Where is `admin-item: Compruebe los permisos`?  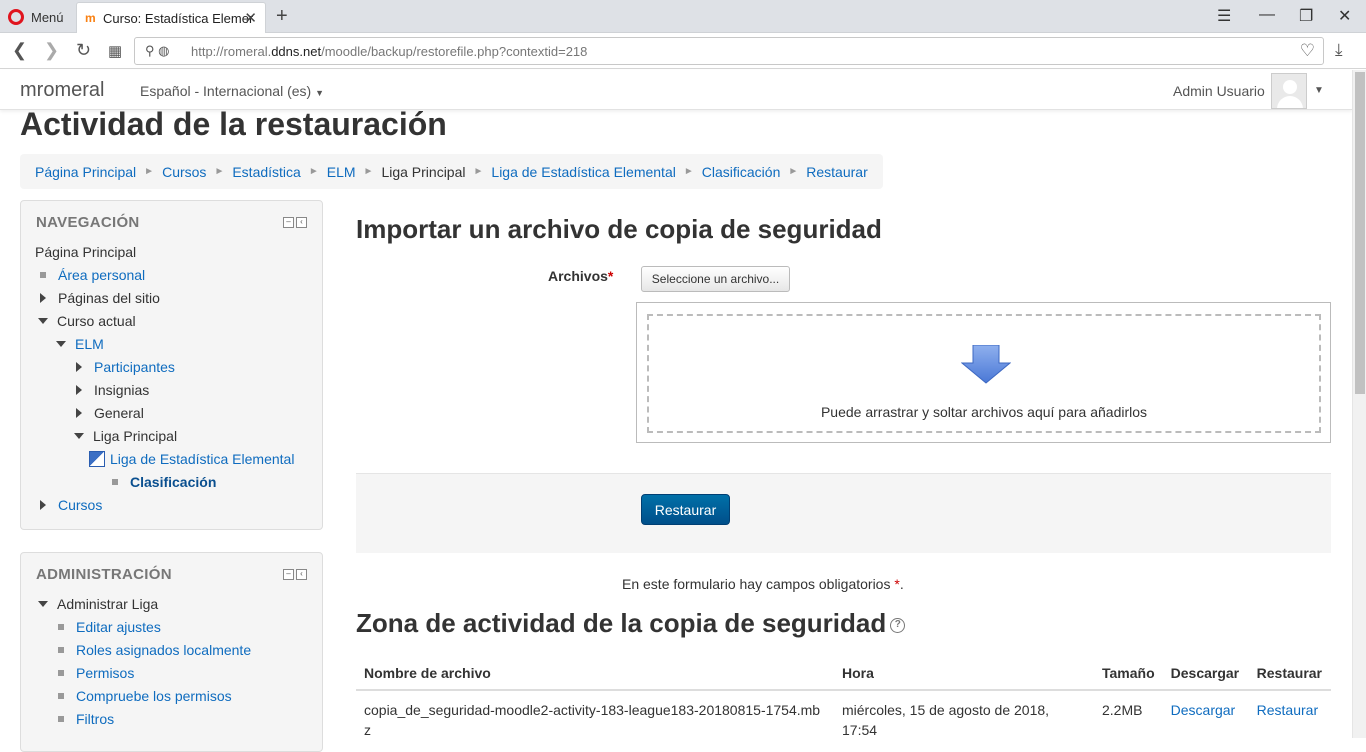 admin-item: Compruebe los permisos is located at coordinates (145, 696).